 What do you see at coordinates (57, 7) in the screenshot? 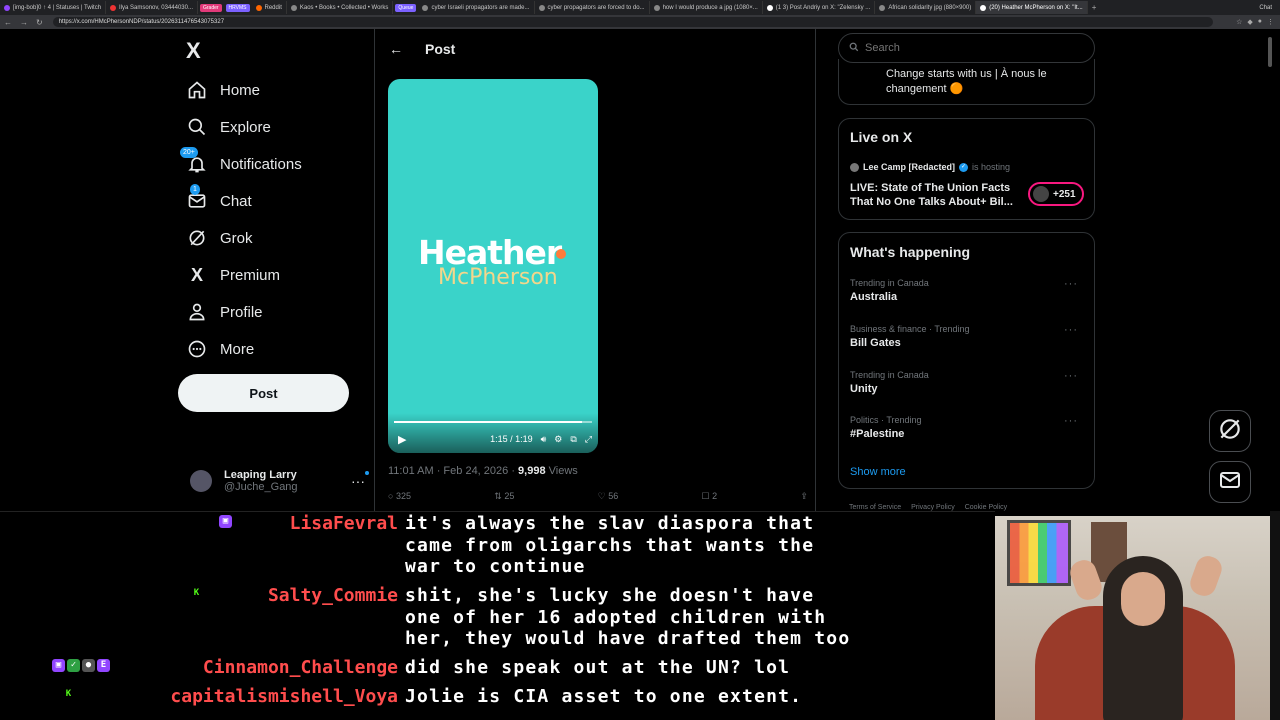
I see `tab-label: [img-bob]0 ↑ 4 | Statuses | Twitch` at bounding box center [57, 7].